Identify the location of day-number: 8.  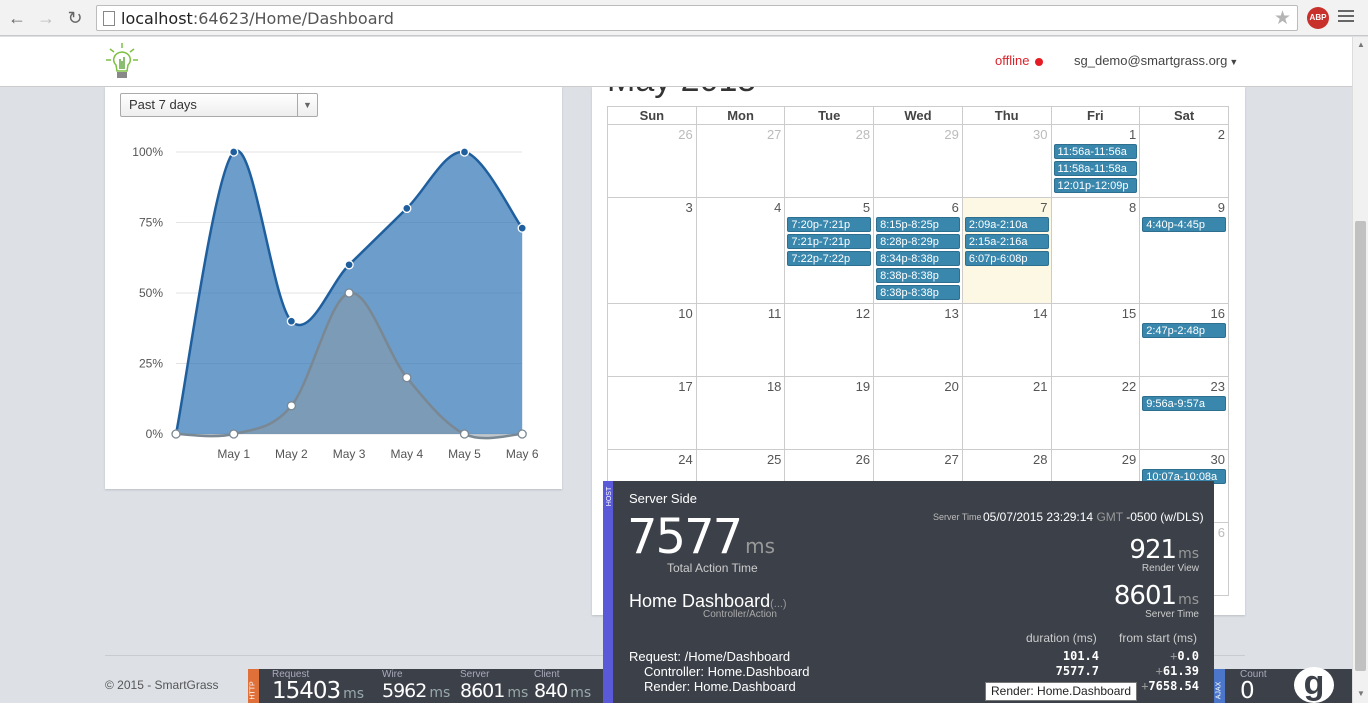
(1132, 207).